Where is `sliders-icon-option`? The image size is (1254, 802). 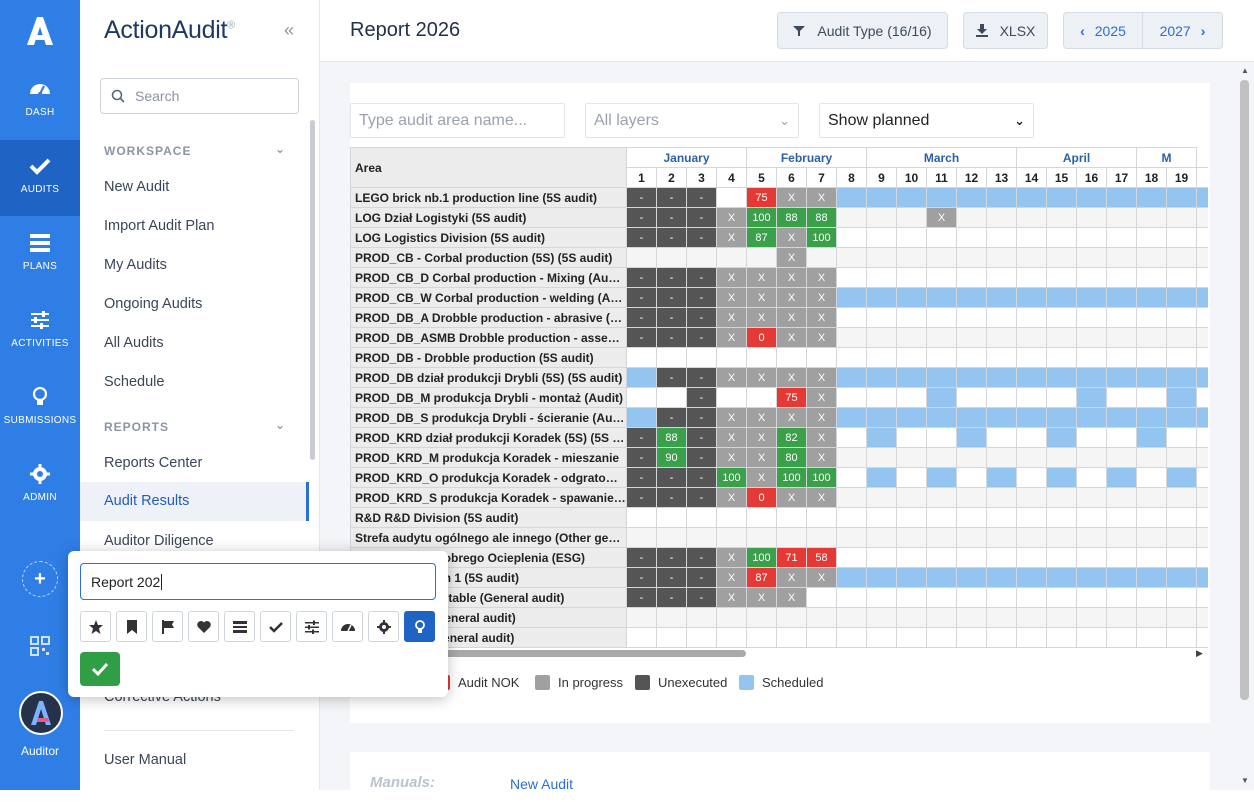 sliders-icon-option is located at coordinates (311, 626).